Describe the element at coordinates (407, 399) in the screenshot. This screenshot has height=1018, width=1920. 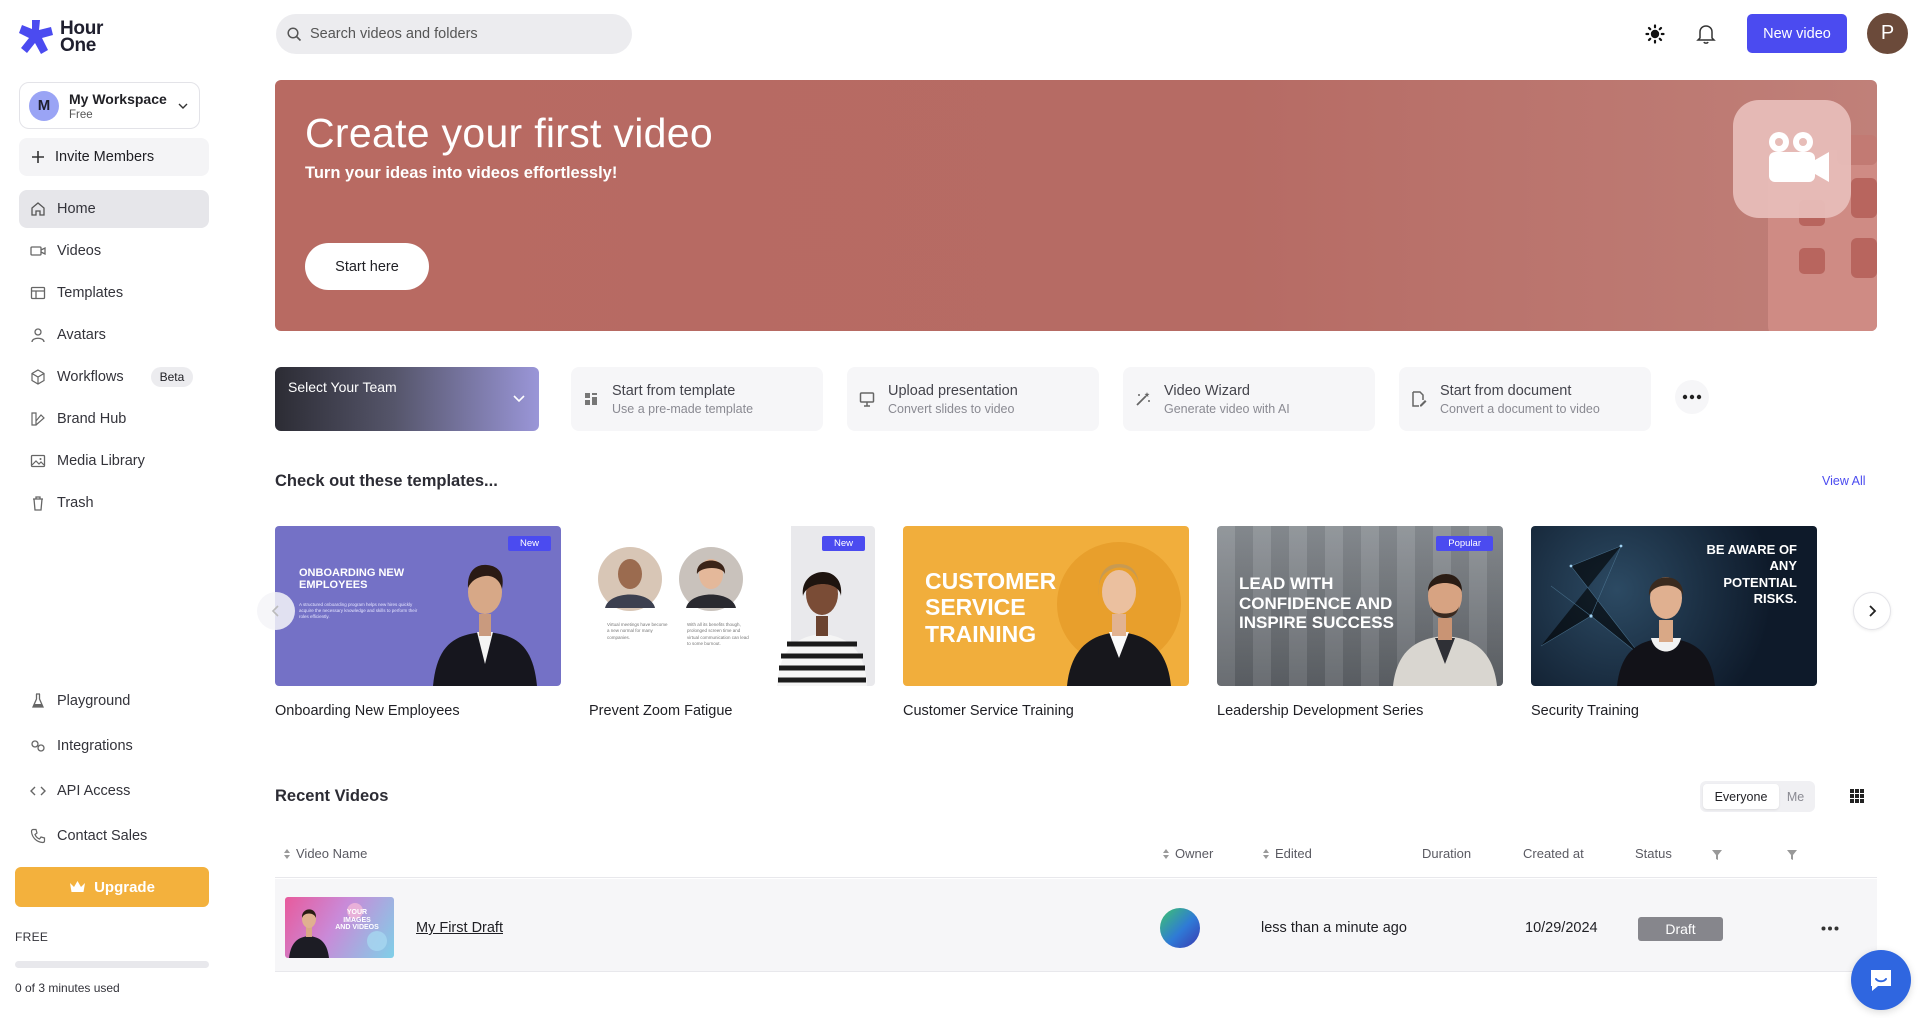
I see `team-select-dropdown: Select Your Team` at that location.